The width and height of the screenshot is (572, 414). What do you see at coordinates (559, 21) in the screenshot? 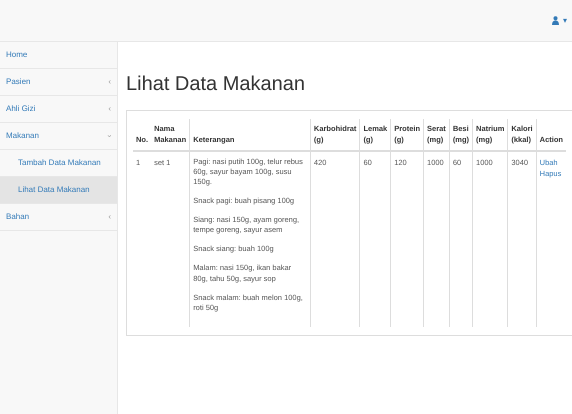
I see `user-menu-button: ▾` at bounding box center [559, 21].